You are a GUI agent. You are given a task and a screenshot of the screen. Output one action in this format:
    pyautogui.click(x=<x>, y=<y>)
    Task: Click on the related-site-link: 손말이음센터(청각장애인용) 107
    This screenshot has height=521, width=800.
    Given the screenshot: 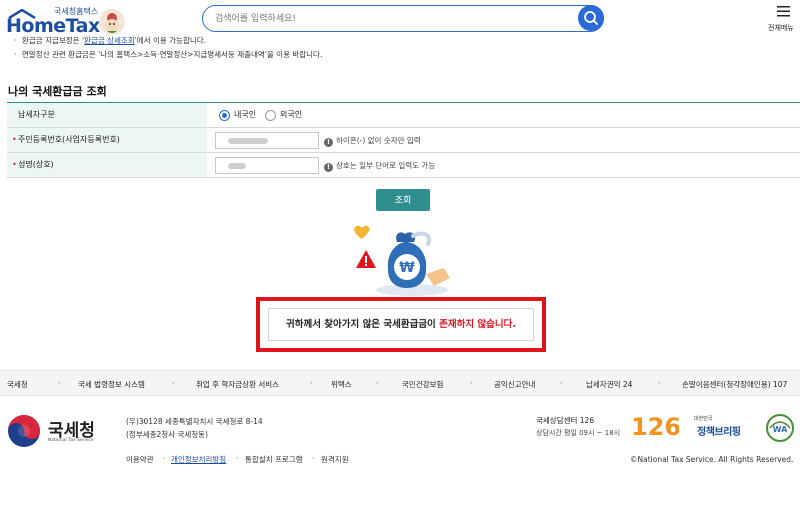 What is the action you would take?
    pyautogui.click(x=734, y=384)
    